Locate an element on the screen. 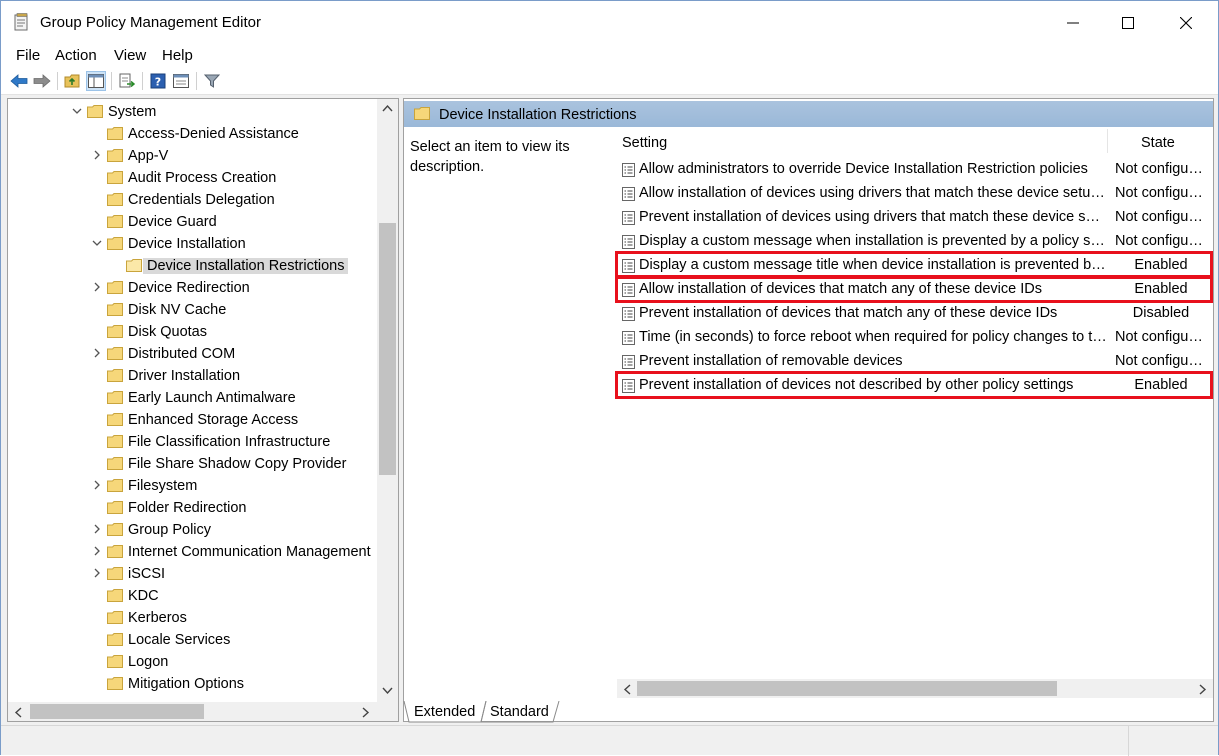 The image size is (1219, 756). tree-item: Credentials Delegation is located at coordinates (193, 200).